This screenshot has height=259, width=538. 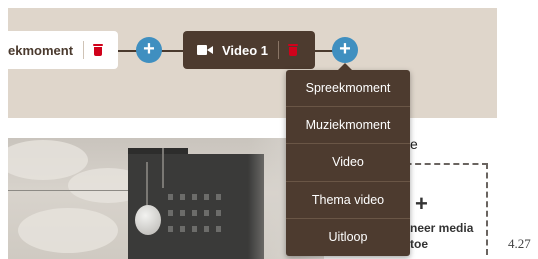 I want to click on antenna-pole, so click(x=163, y=168).